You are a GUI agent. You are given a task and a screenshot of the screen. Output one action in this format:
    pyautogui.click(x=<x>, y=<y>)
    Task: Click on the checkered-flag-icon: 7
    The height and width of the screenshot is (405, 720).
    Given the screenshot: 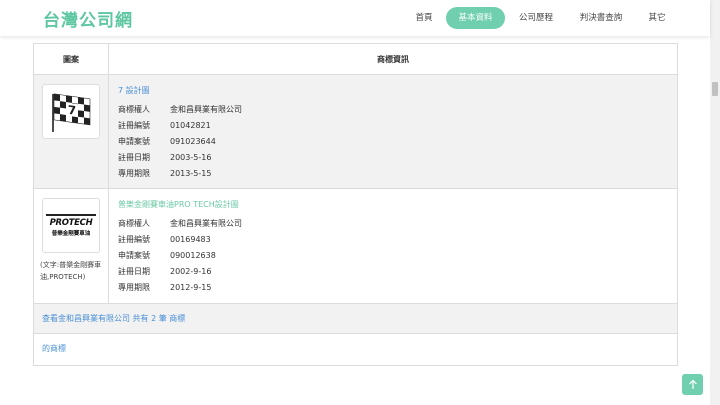 What is the action you would take?
    pyautogui.click(x=71, y=112)
    